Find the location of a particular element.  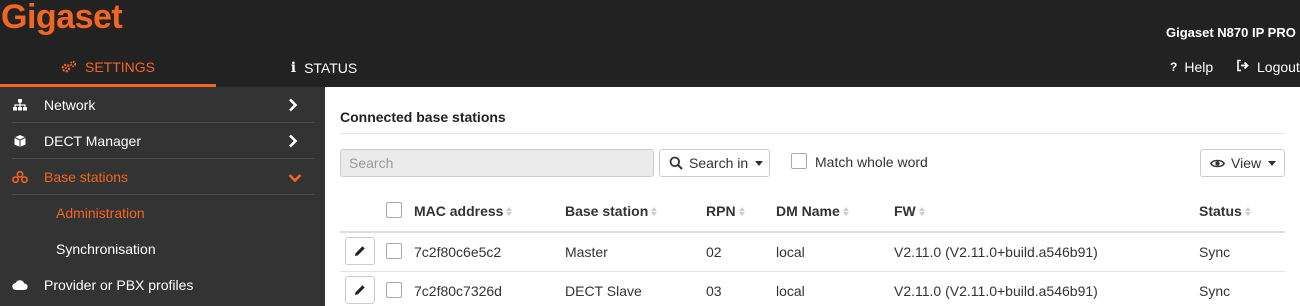

column-header-fw: FW is located at coordinates (909, 211).